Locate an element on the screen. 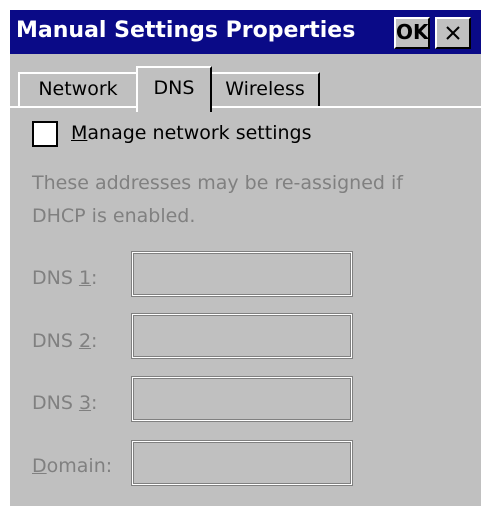 The image size is (481, 506). manage-network-label: Manage network settings is located at coordinates (191, 133).